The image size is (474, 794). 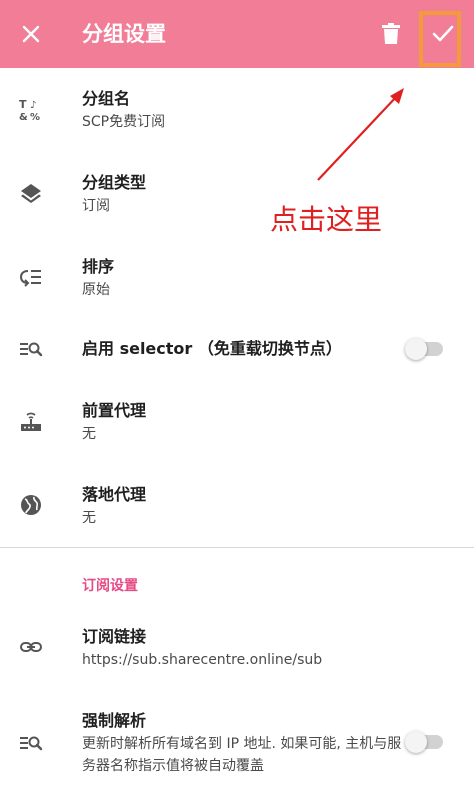 I want to click on close-icon, so click(x=31, y=34).